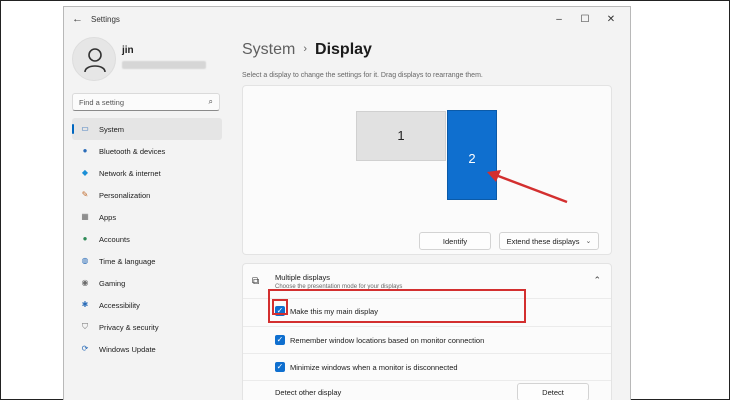 The width and height of the screenshot is (730, 400). I want to click on search-placeholder: Find a setting, so click(102, 102).